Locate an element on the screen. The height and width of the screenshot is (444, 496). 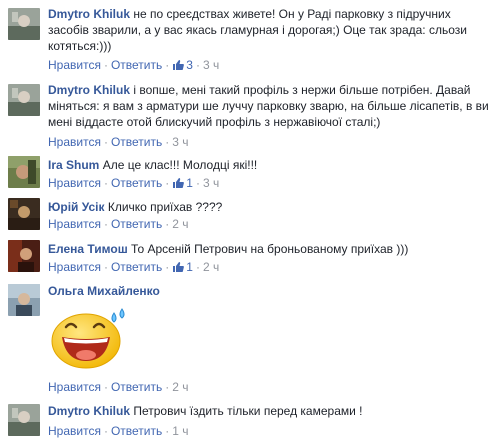
comment-actions: Нравится · Ответить · 3 · 3 ч is located at coordinates (133, 65).